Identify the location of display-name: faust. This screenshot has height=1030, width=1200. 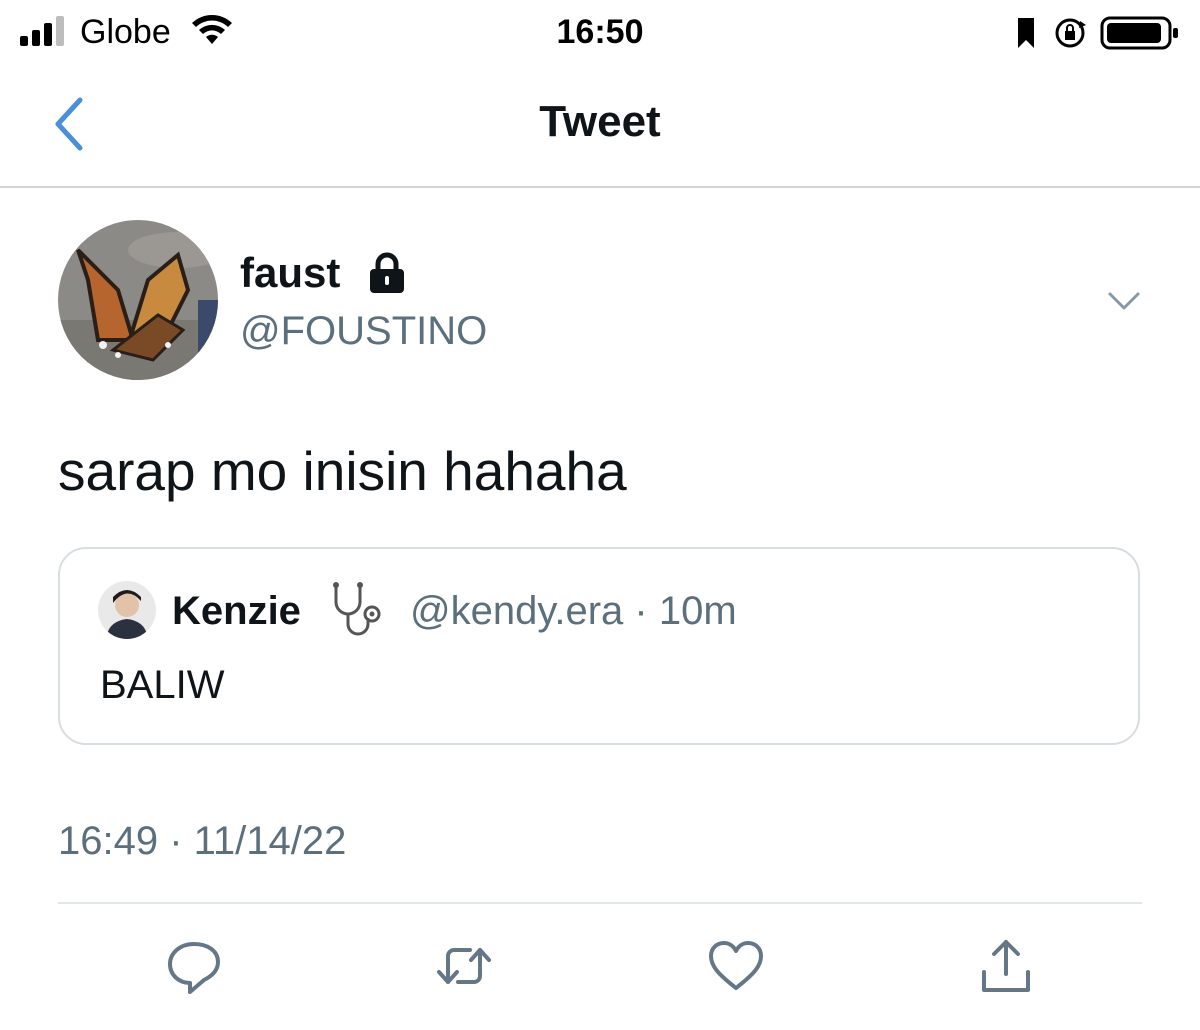
(290, 273).